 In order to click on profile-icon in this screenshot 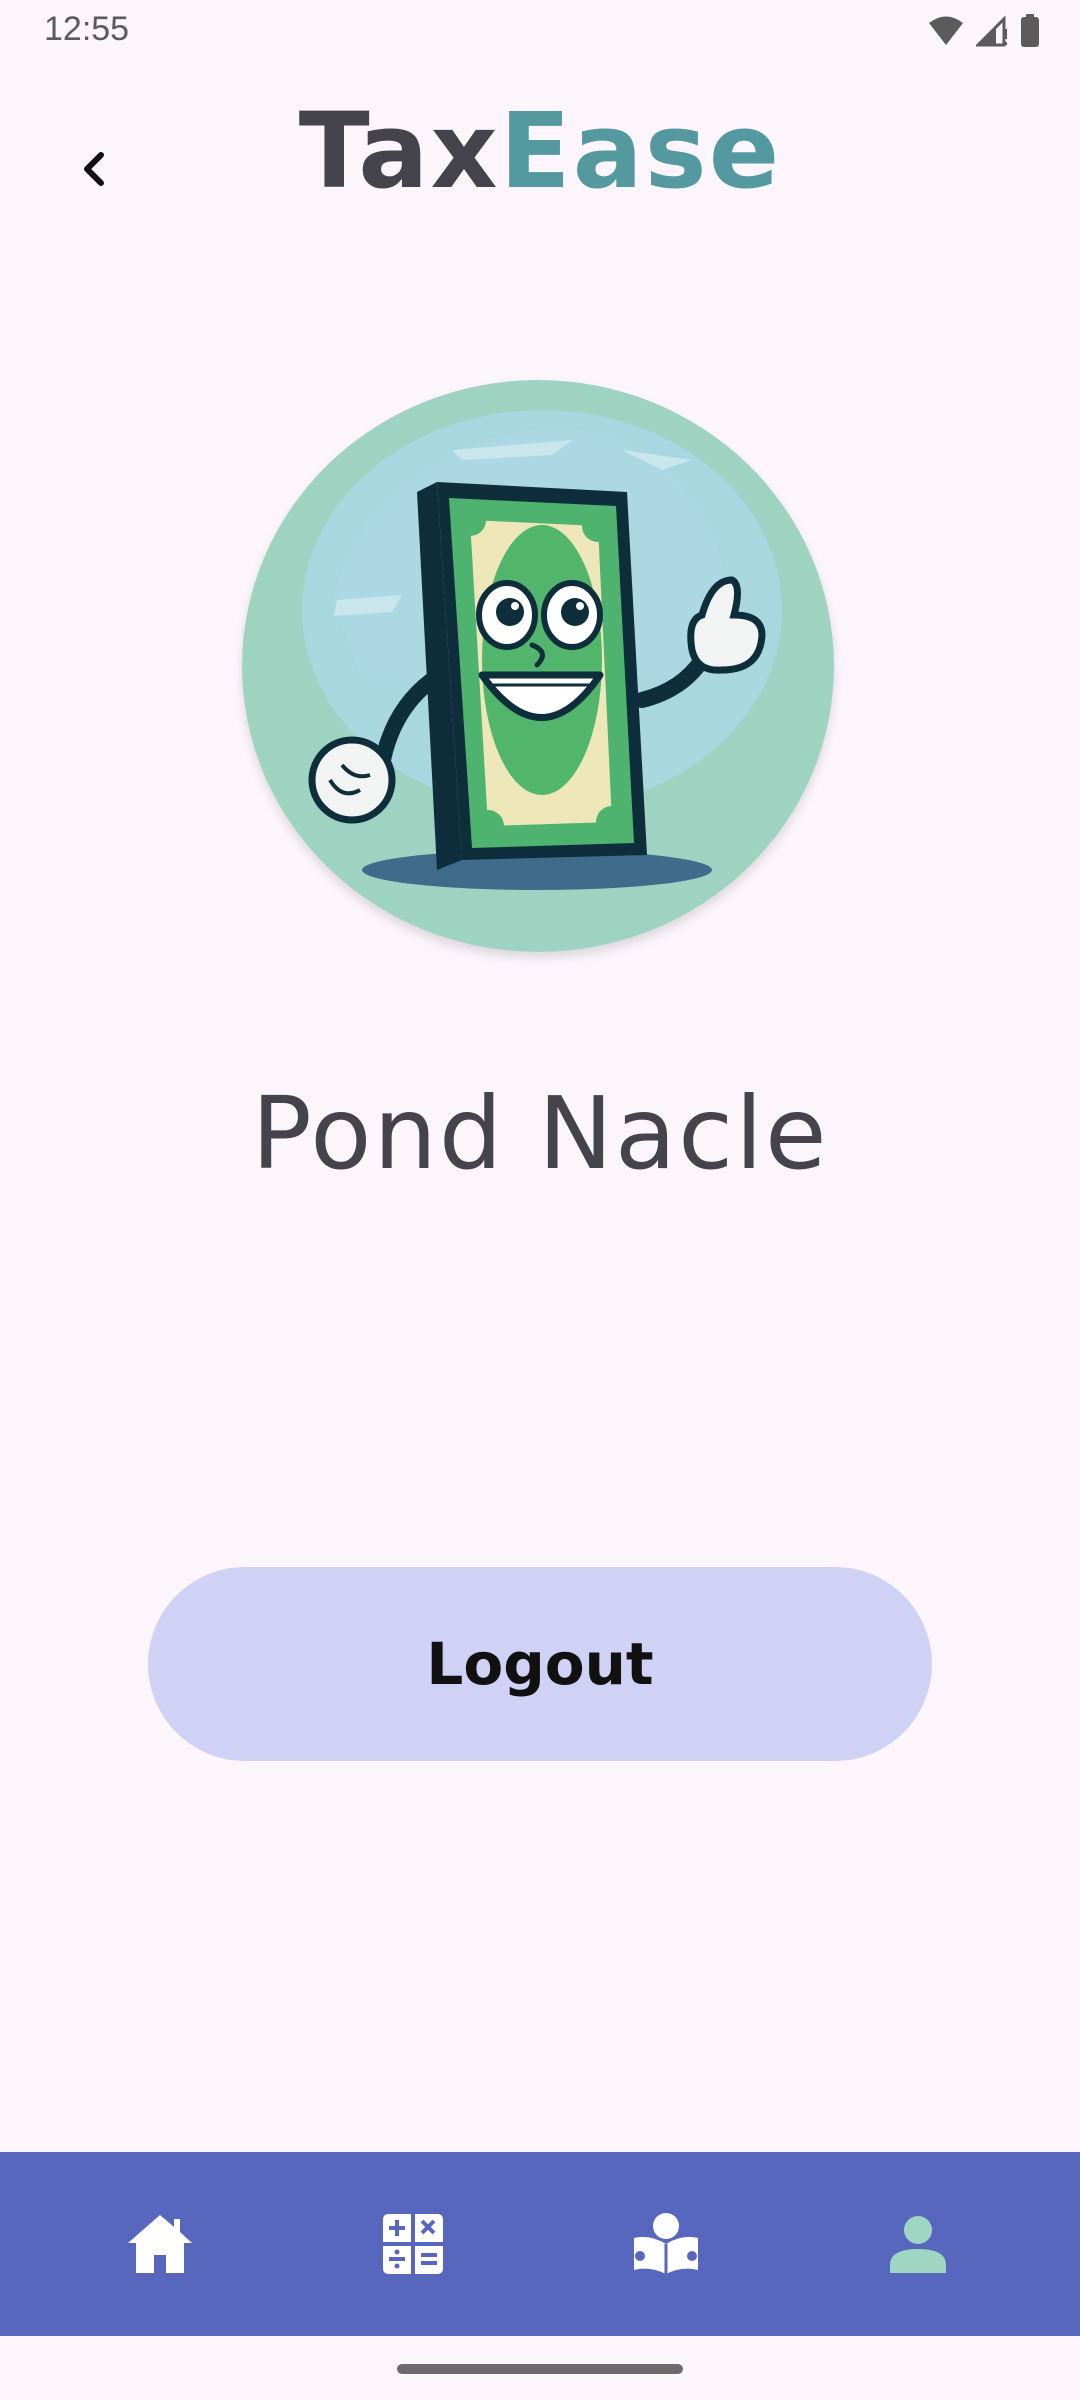, I will do `click(918, 2244)`.